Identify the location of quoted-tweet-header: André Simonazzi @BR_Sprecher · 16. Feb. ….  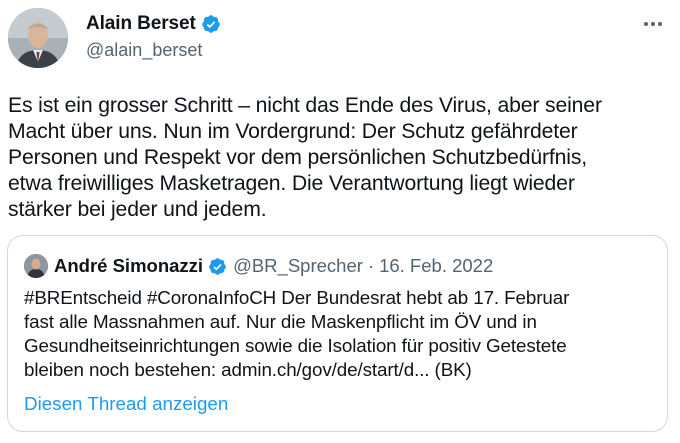
(273, 266).